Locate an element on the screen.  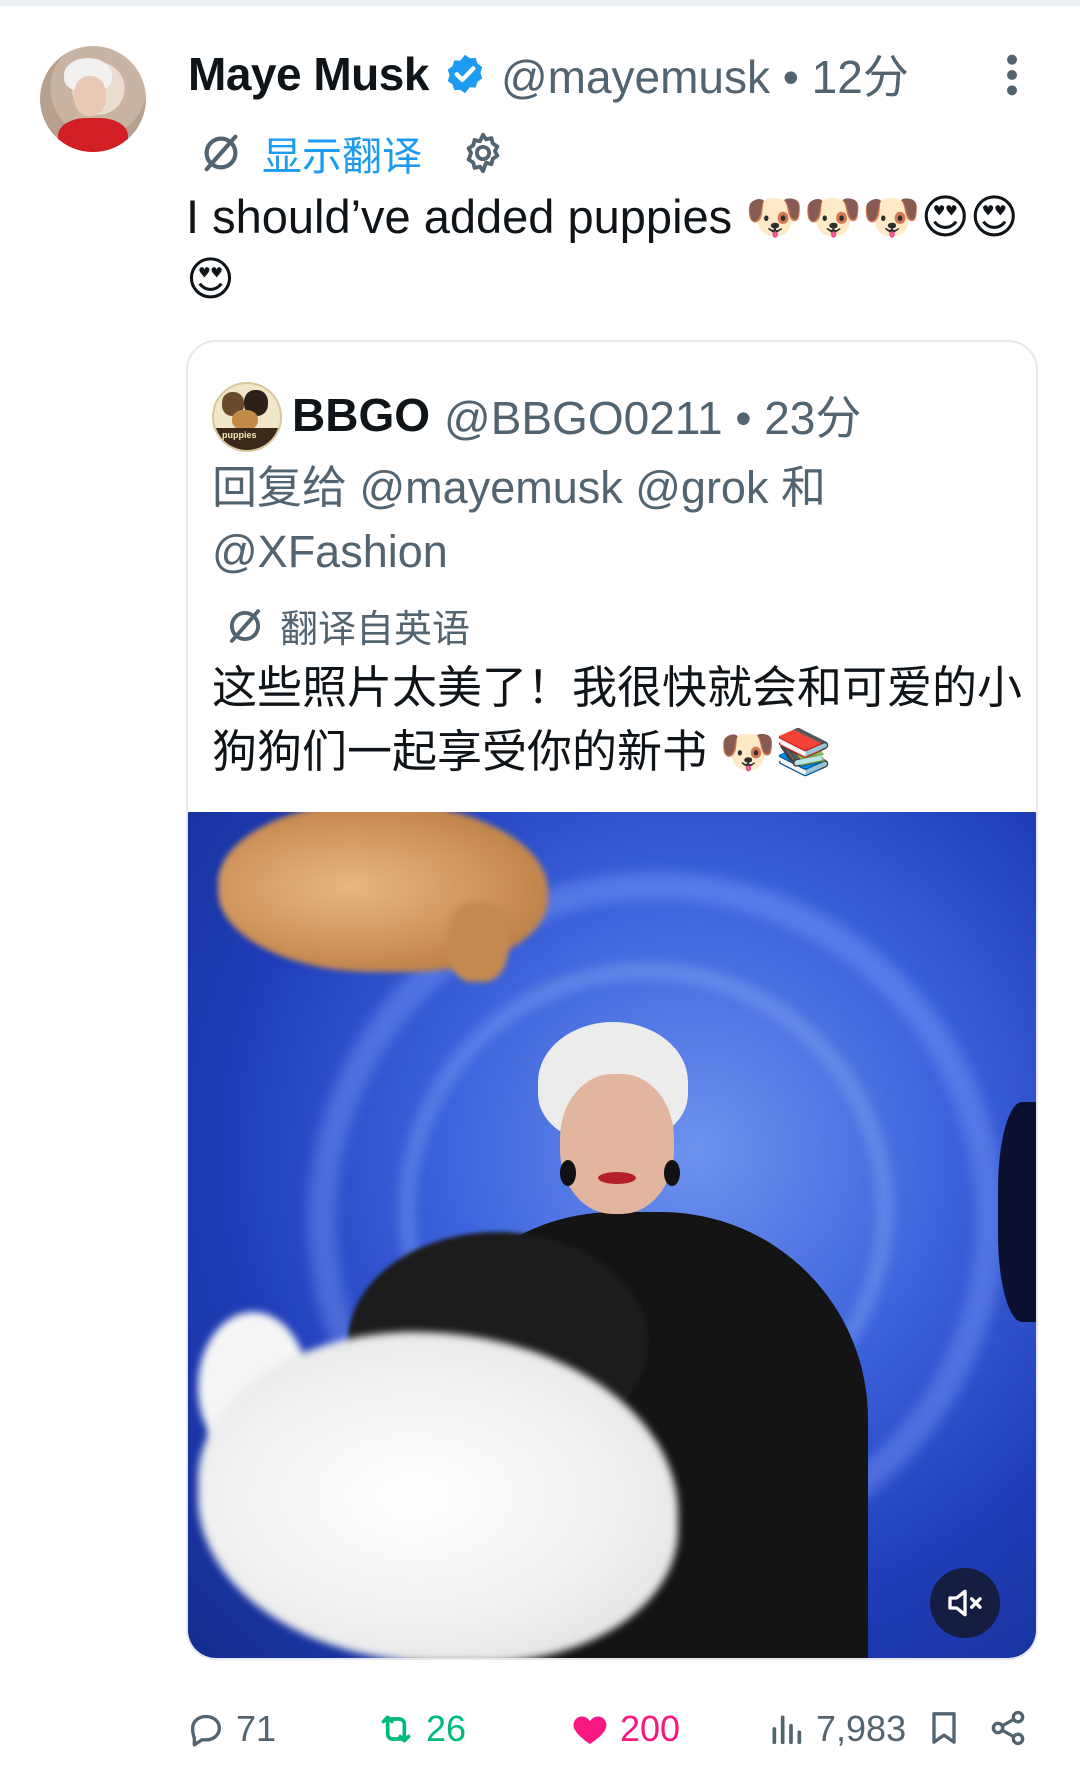
reply-count: 71 is located at coordinates (256, 1728).